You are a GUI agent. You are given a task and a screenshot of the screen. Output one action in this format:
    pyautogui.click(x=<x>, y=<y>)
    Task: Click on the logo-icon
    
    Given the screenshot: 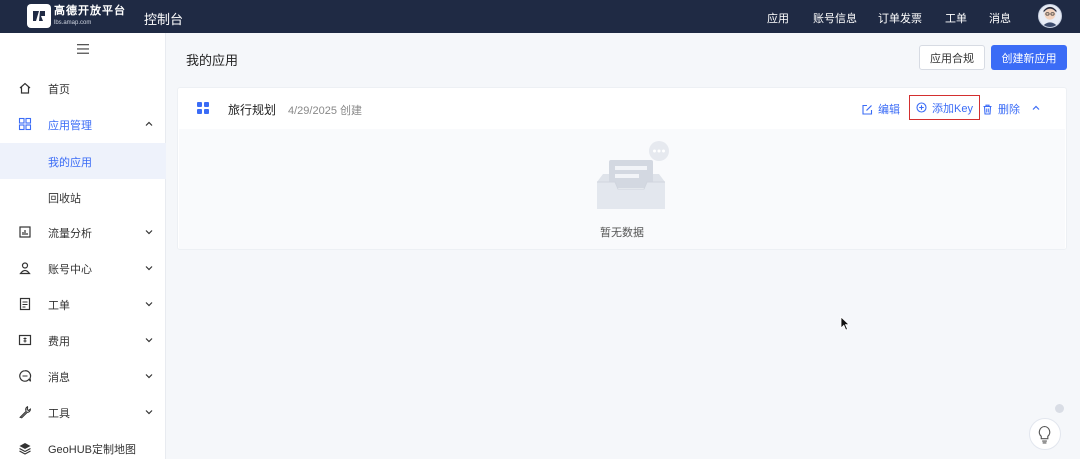 What is the action you would take?
    pyautogui.click(x=39, y=16)
    